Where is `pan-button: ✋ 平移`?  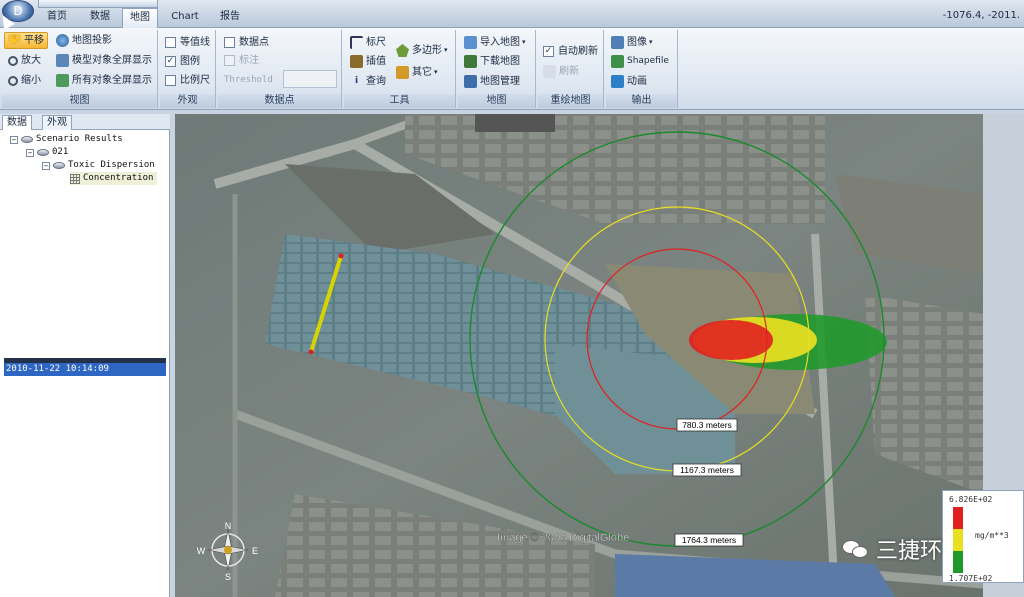
pan-button: ✋ 平移 is located at coordinates (26, 40).